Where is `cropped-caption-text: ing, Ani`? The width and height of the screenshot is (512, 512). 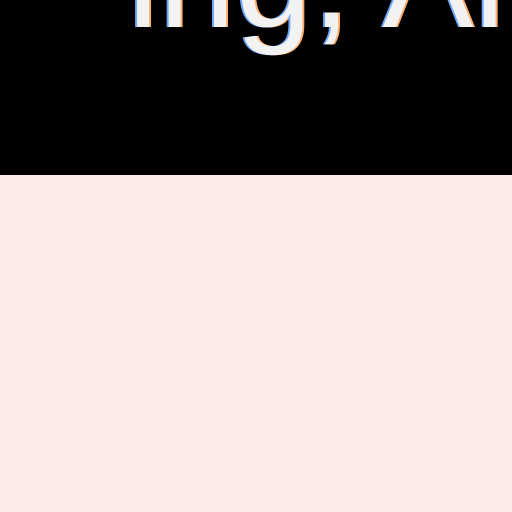 cropped-caption-text: ing, Ani is located at coordinates (320, 24).